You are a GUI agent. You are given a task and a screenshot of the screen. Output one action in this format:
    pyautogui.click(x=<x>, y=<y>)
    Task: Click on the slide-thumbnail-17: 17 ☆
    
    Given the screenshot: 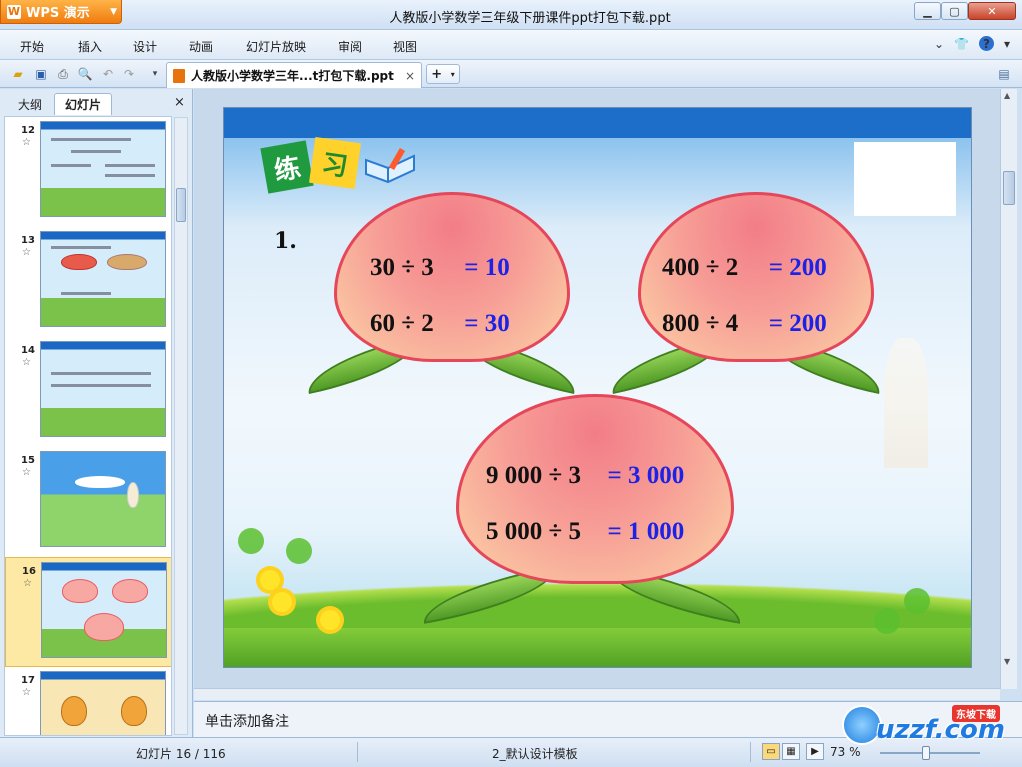 What is the action you would take?
    pyautogui.click(x=88, y=701)
    